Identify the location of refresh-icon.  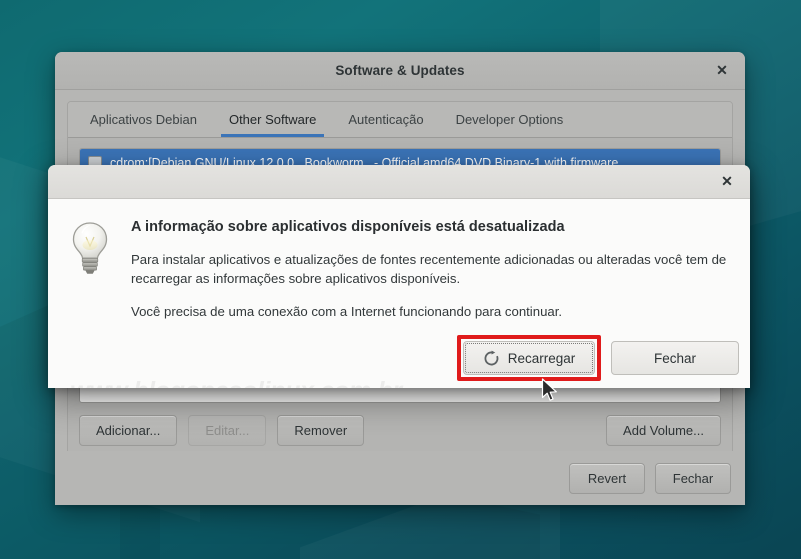
(491, 357).